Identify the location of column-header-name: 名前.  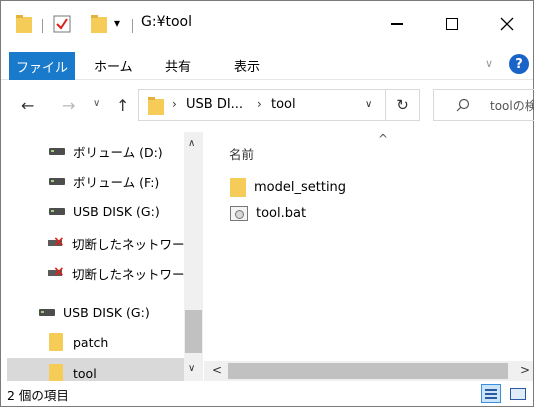
(241, 153).